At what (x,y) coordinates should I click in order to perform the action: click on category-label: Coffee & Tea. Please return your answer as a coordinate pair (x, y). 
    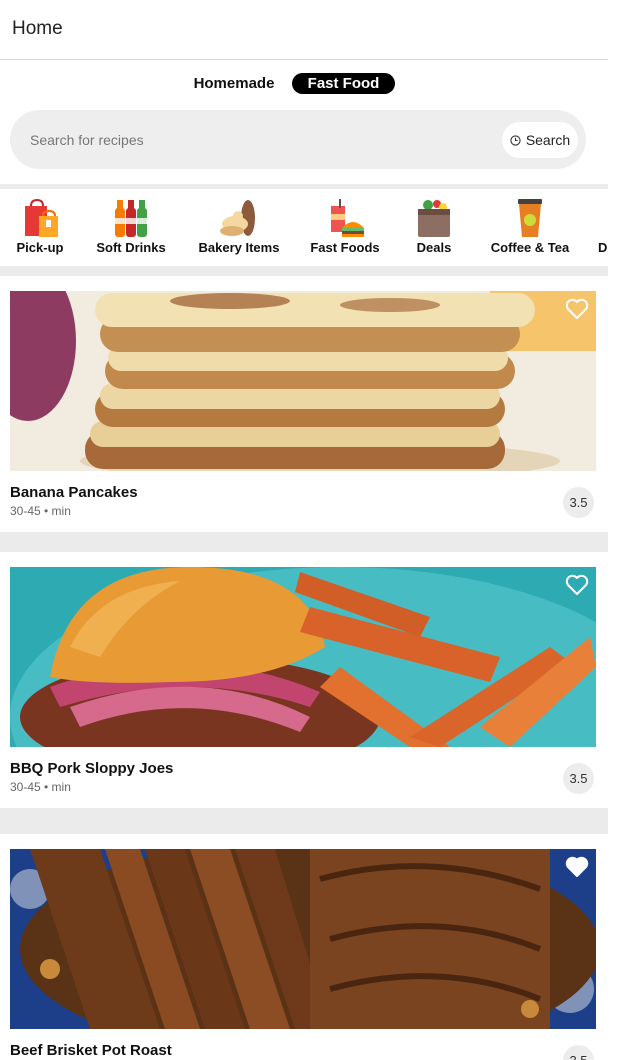
    Looking at the image, I should click on (530, 247).